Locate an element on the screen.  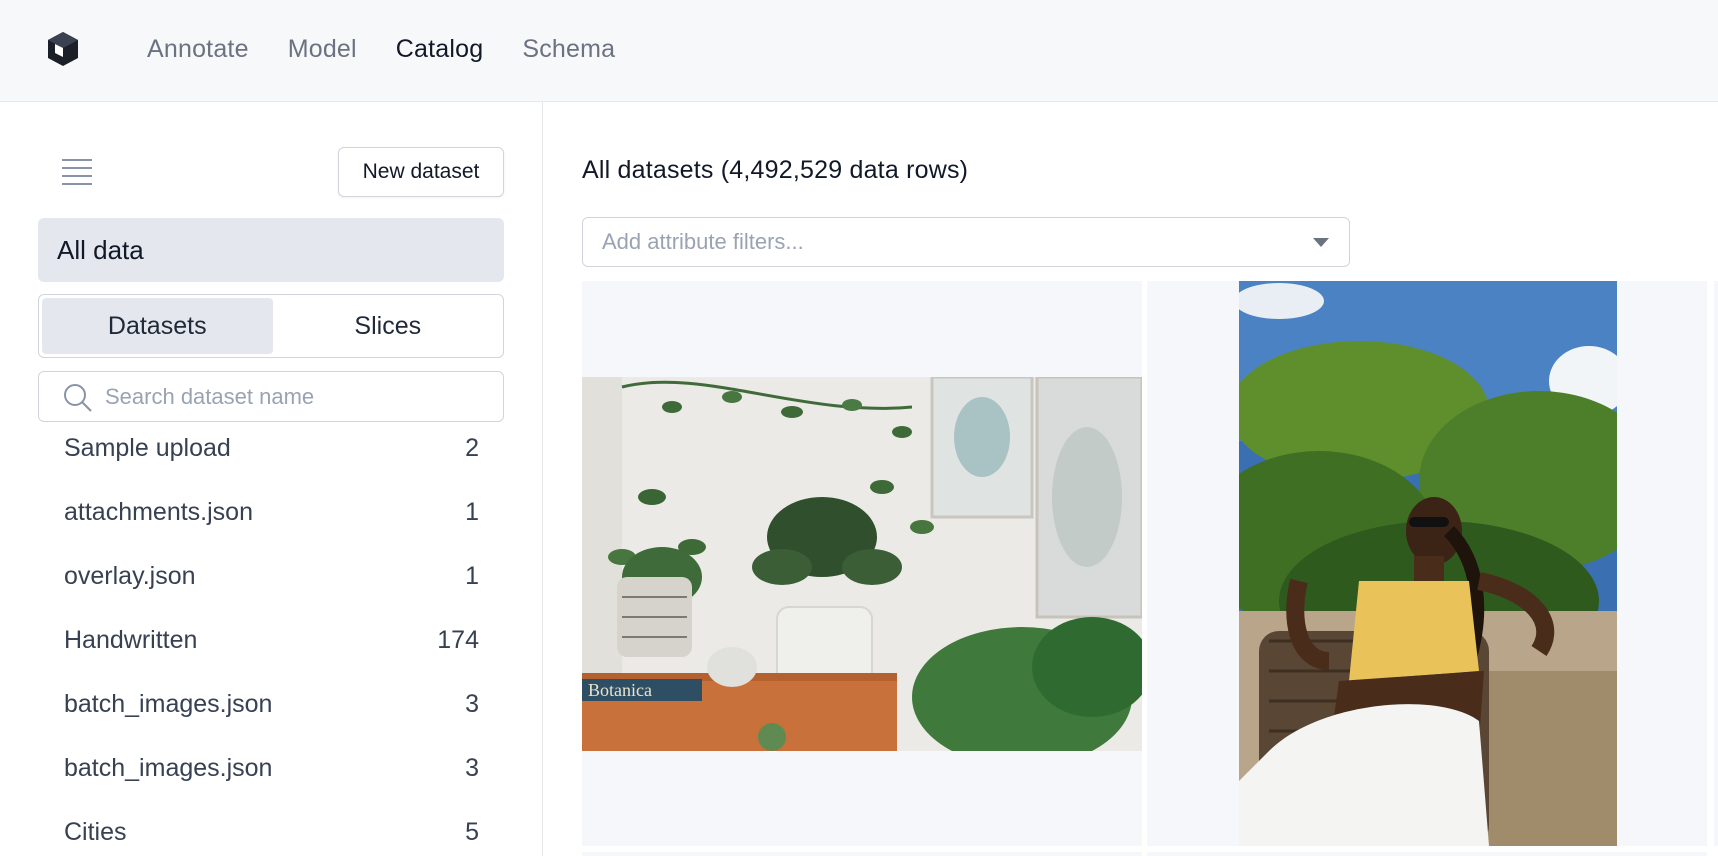
dataset-name: Sample upload is located at coordinates (147, 447).